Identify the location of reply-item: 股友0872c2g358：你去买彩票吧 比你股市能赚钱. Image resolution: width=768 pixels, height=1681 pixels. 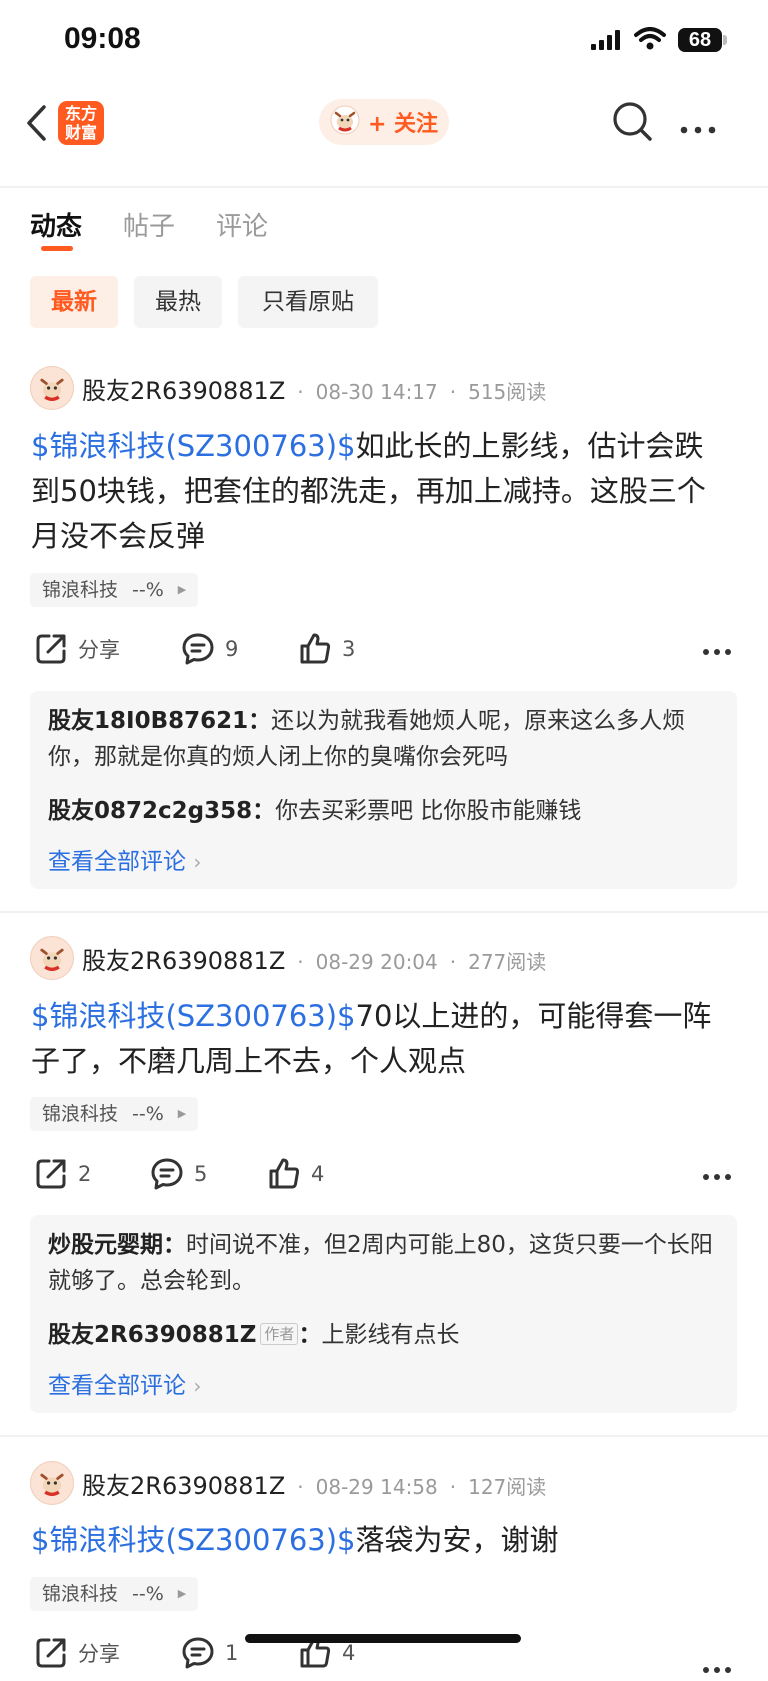
(383, 811).